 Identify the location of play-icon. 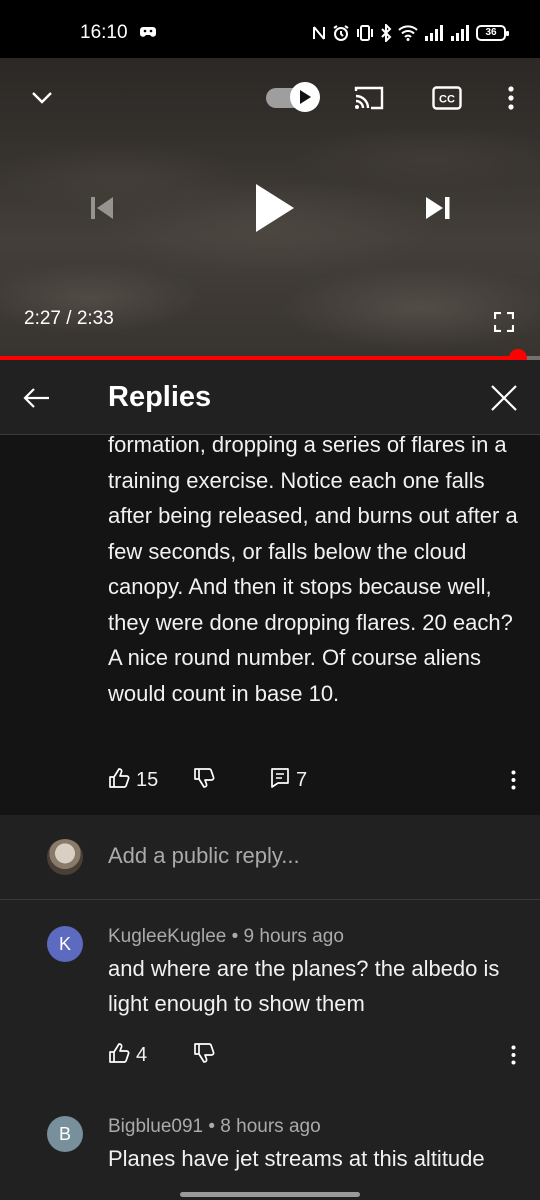
(274, 208).